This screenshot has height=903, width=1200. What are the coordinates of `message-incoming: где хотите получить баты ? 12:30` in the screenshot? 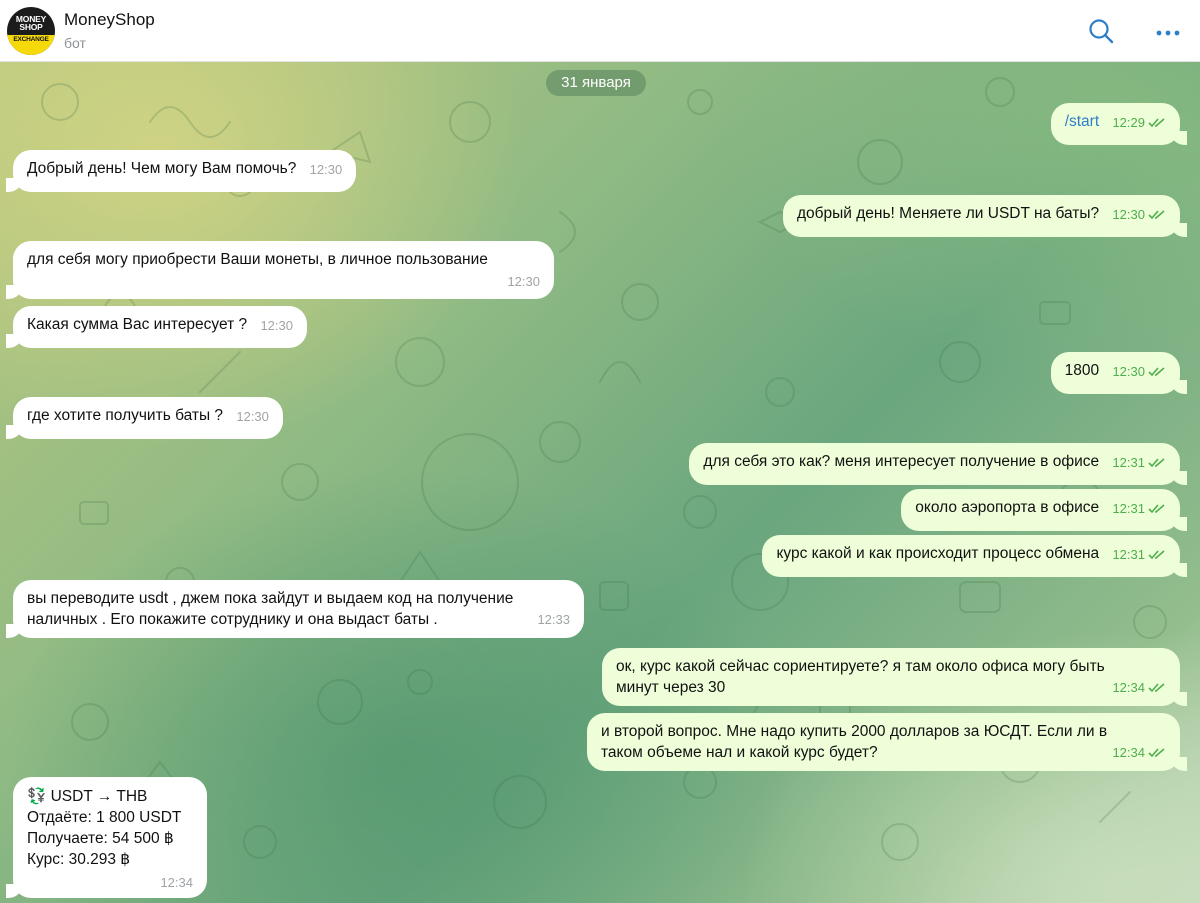 It's located at (144, 418).